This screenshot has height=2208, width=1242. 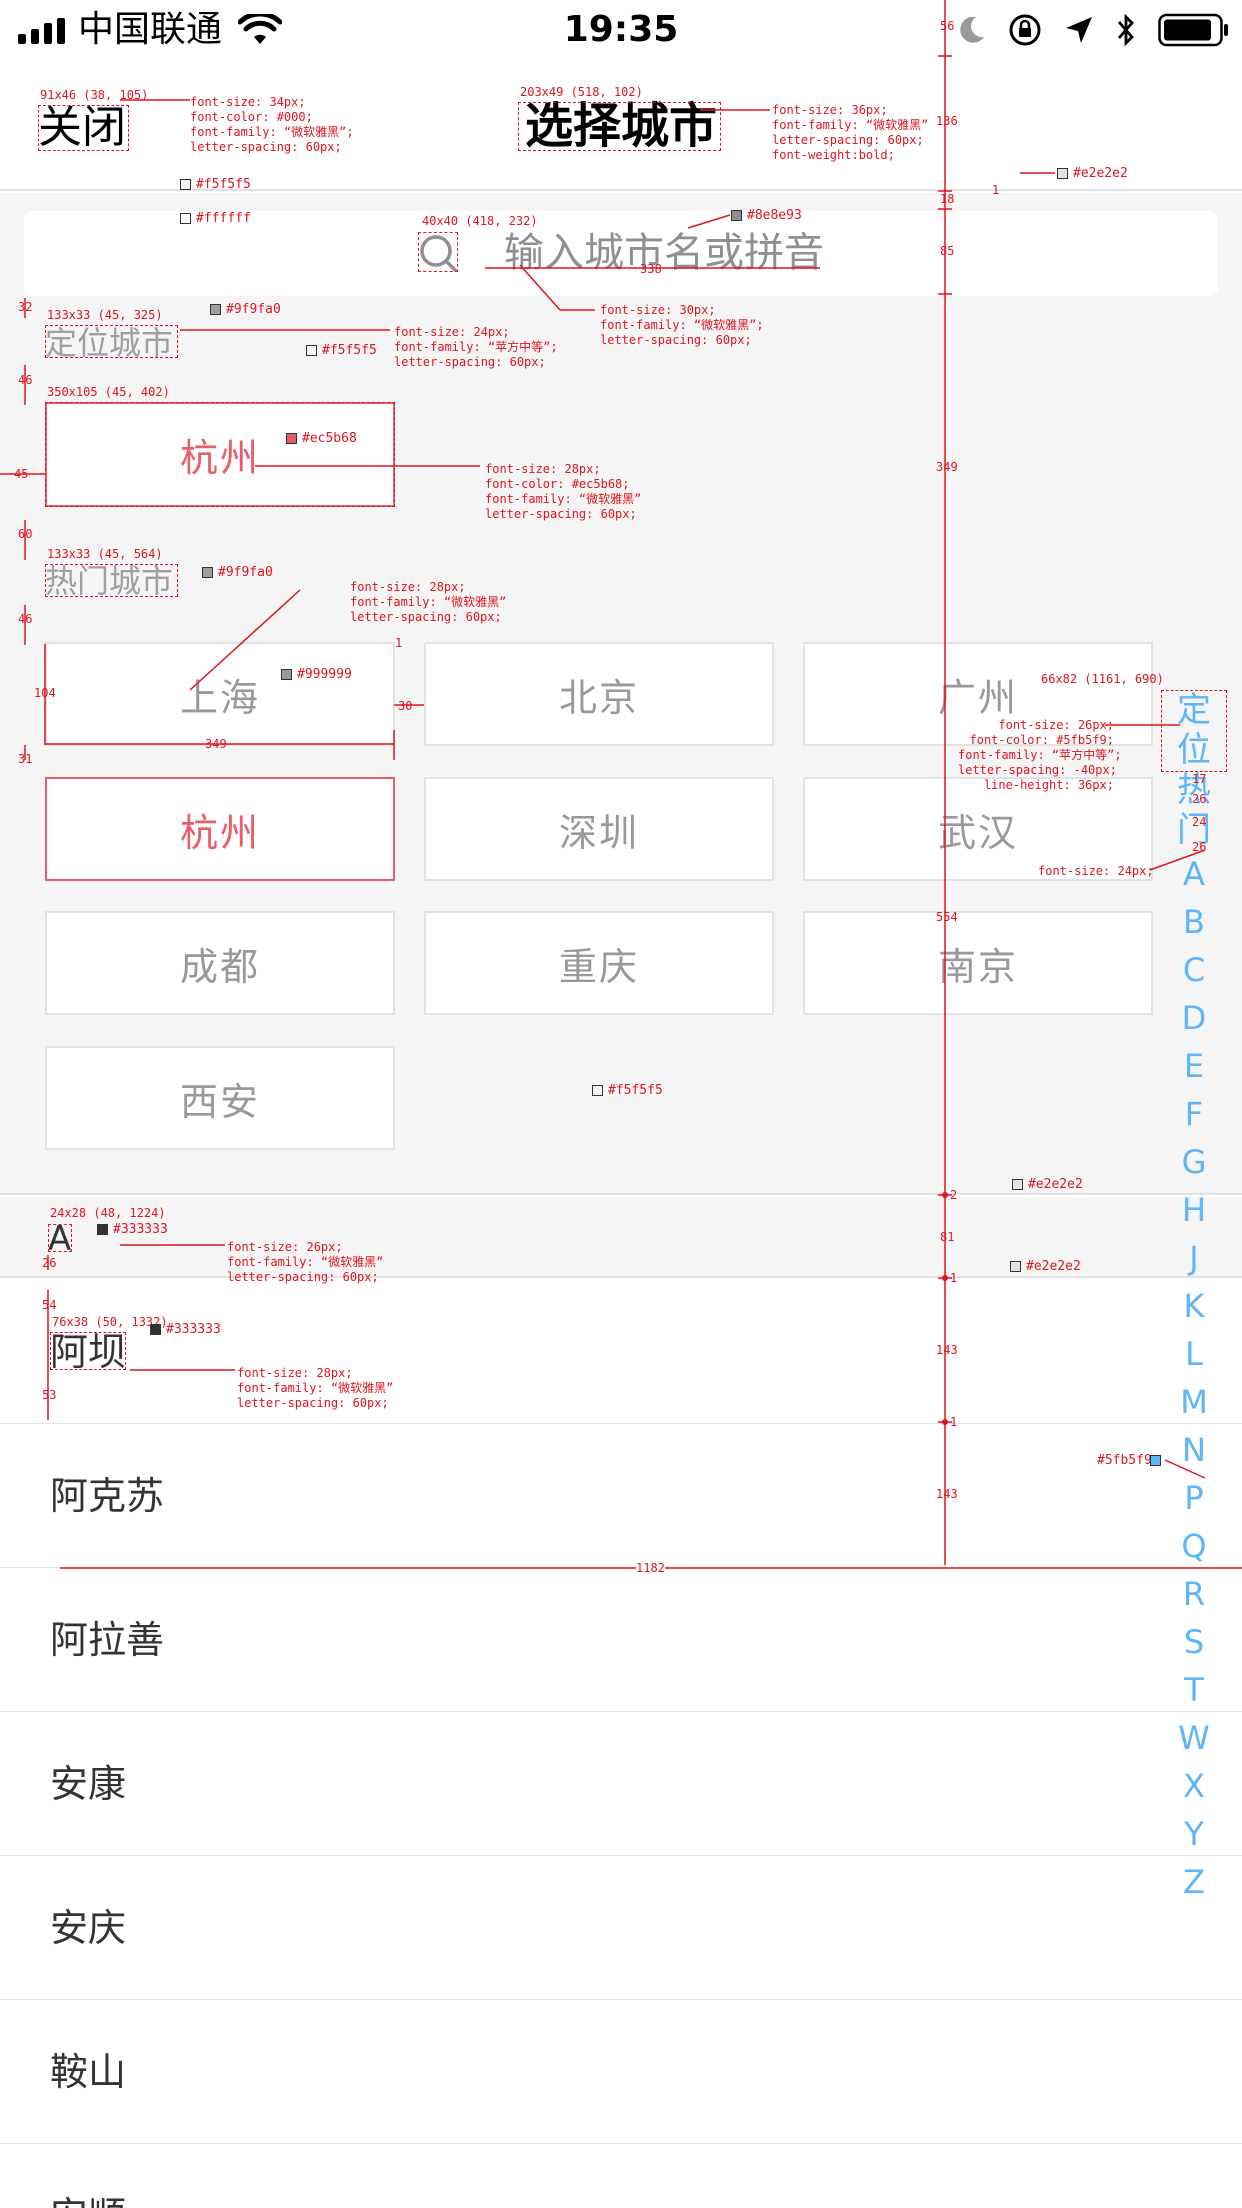 What do you see at coordinates (1199, 822) in the screenshot?
I see `redline-dim-number: 24` at bounding box center [1199, 822].